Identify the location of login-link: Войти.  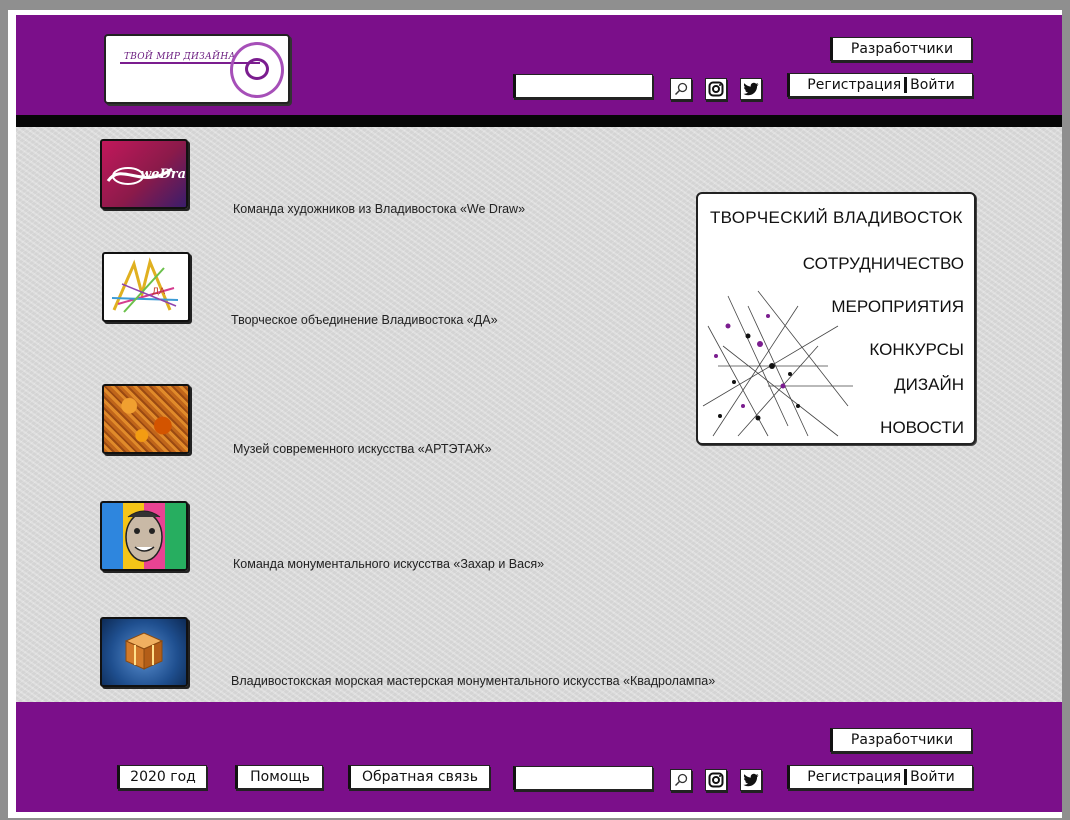
(932, 85).